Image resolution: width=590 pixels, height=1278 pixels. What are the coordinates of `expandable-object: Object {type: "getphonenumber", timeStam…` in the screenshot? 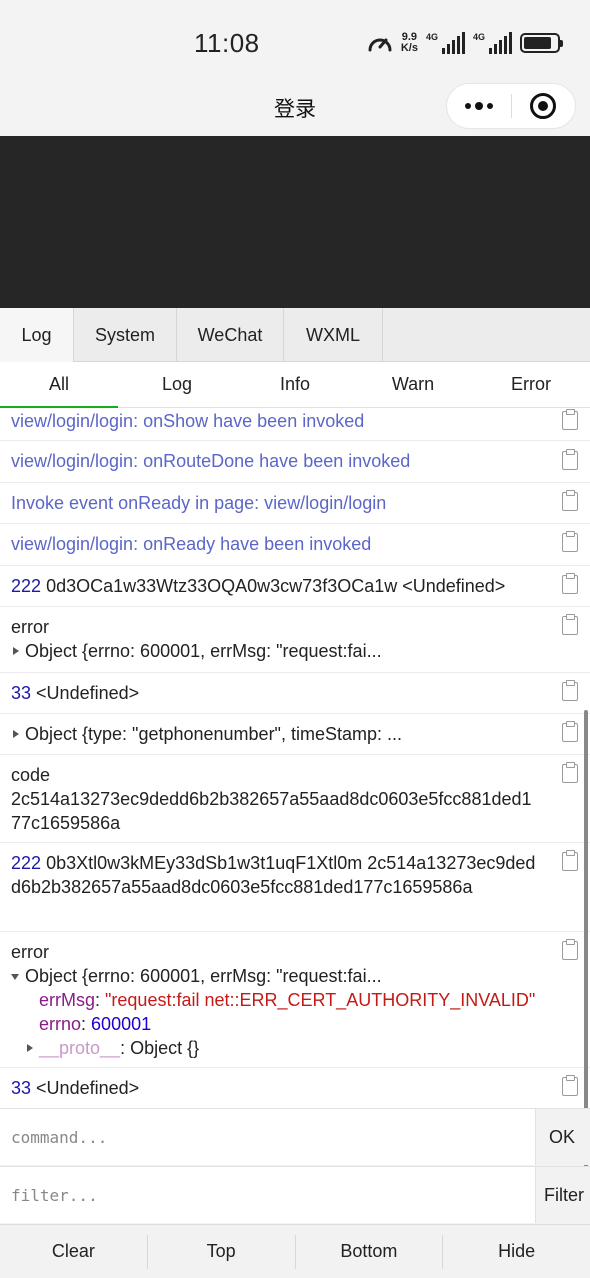 It's located at (275, 734).